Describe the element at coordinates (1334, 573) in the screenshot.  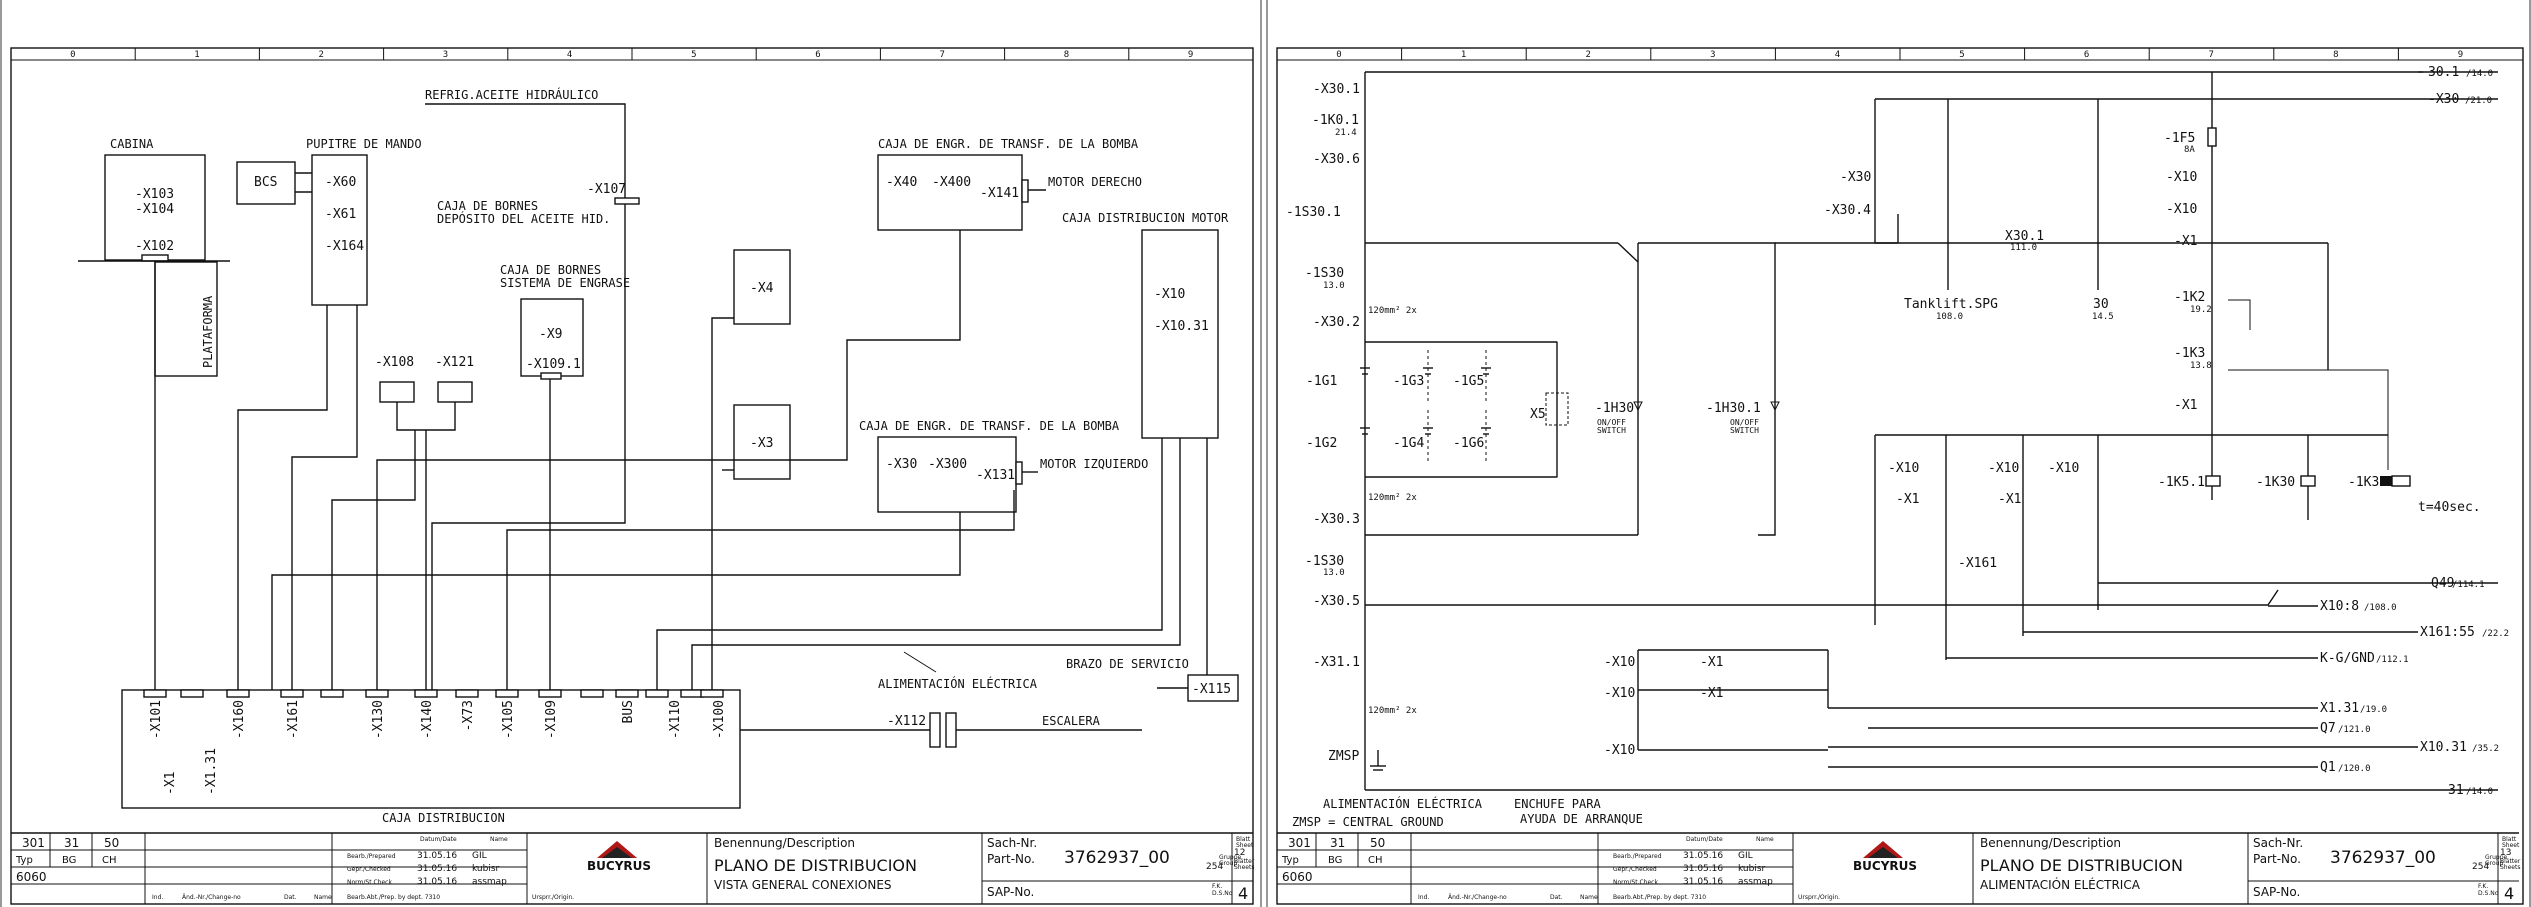
I see `s303-ref: 13.0` at that location.